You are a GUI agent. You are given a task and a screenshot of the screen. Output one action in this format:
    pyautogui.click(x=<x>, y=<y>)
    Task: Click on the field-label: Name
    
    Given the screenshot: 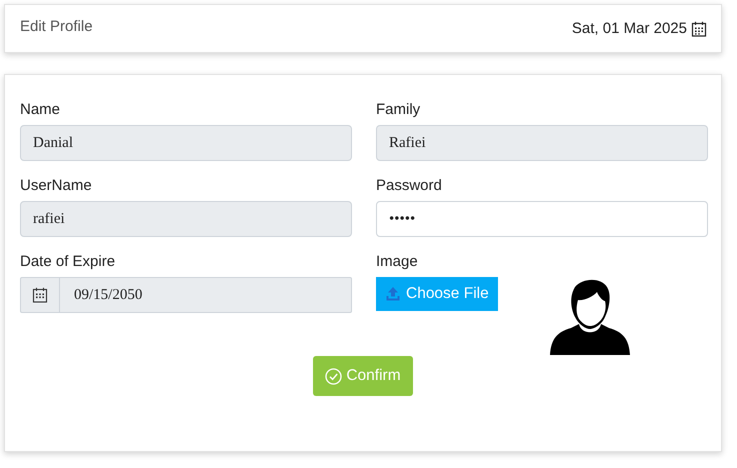 What is the action you would take?
    pyautogui.click(x=41, y=110)
    